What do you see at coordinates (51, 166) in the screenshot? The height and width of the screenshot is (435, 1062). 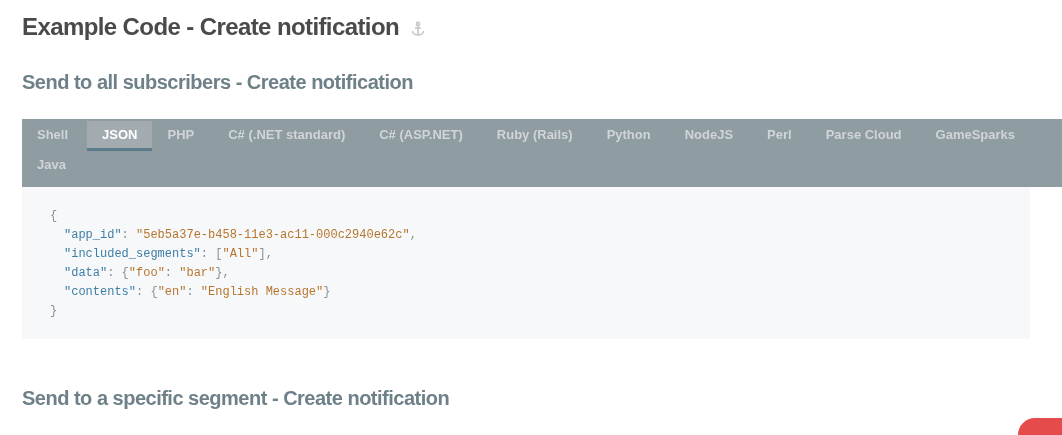 I see `language-tab: Java` at bounding box center [51, 166].